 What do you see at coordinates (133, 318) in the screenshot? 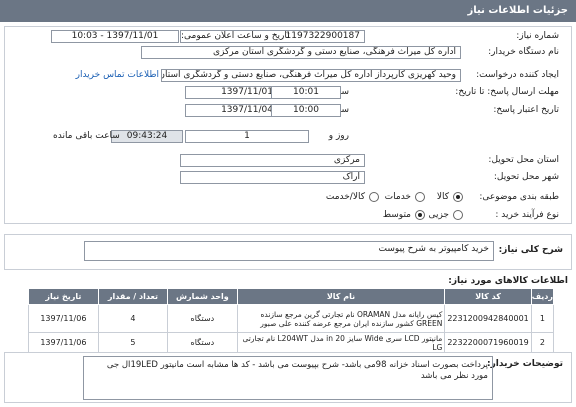
I see `item-qty: 4` at bounding box center [133, 318].